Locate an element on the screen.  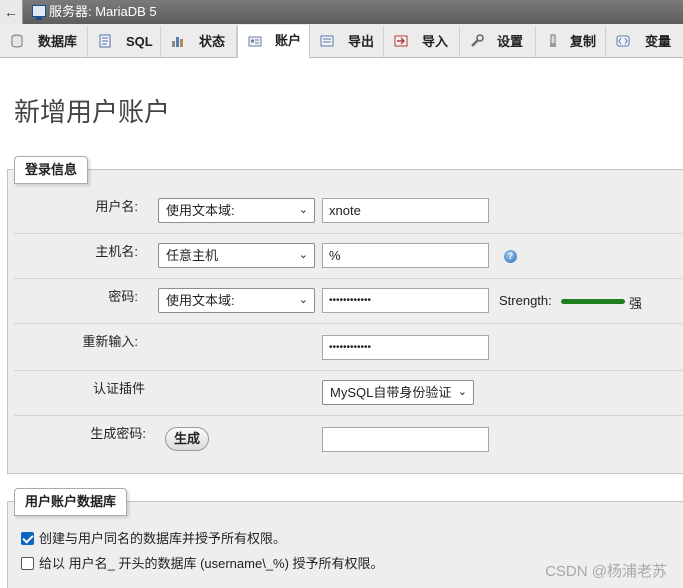
auth-plugin-select: MySQL自带身份验证 ⌄ is located at coordinates (398, 392).